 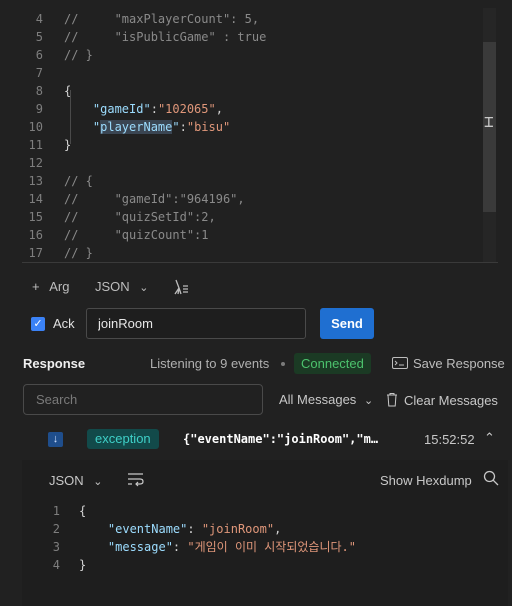 I want to click on line-number: 14, so click(x=35, y=199).